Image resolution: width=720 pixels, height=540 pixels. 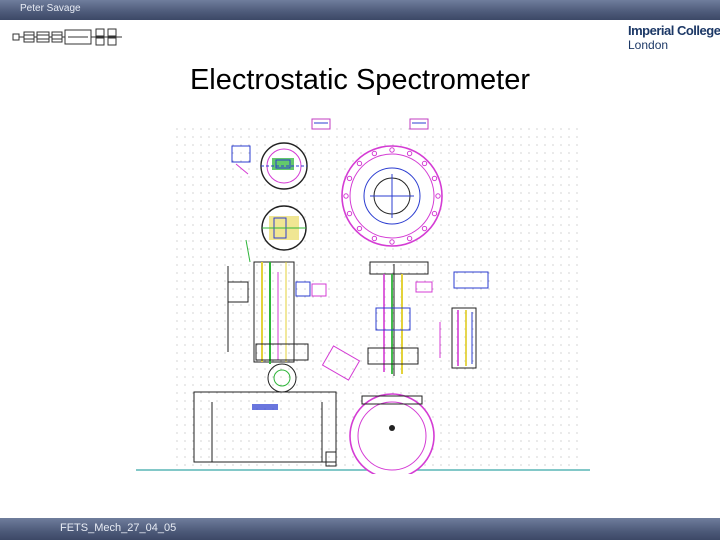 I want to click on imperial-college-logo: Imperial College London, so click(x=674, y=38).